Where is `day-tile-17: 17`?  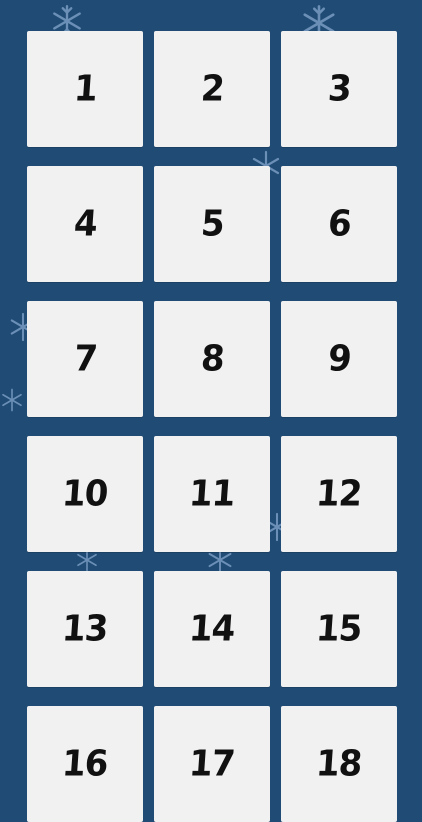
day-tile-17: 17 is located at coordinates (212, 764).